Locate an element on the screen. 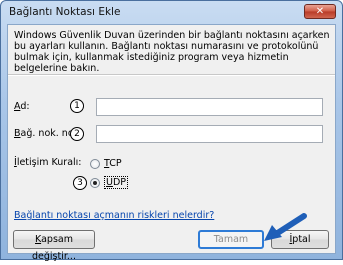 The height and width of the screenshot is (265, 343). protocol-label: İletişim Kuralı: is located at coordinates (48, 162).